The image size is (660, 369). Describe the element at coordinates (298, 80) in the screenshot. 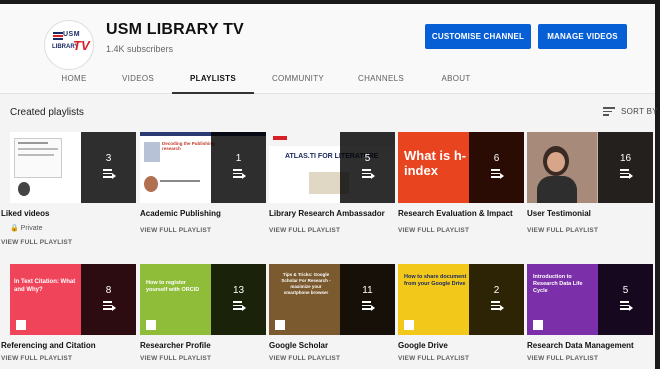

I see `tab-community: COMMUNITY` at that location.